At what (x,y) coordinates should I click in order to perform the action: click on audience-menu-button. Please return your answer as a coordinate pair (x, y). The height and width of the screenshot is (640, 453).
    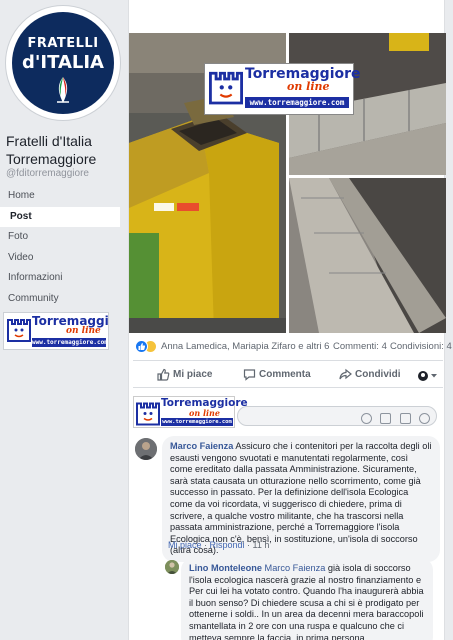
    Looking at the image, I should click on (428, 375).